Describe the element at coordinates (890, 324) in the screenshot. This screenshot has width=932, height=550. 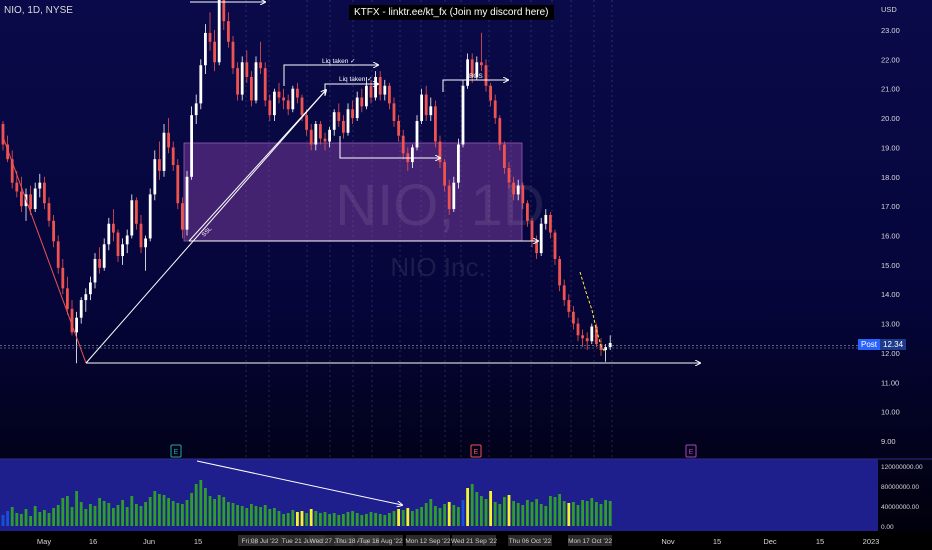
I see `price-tick-label: 13.00` at that location.